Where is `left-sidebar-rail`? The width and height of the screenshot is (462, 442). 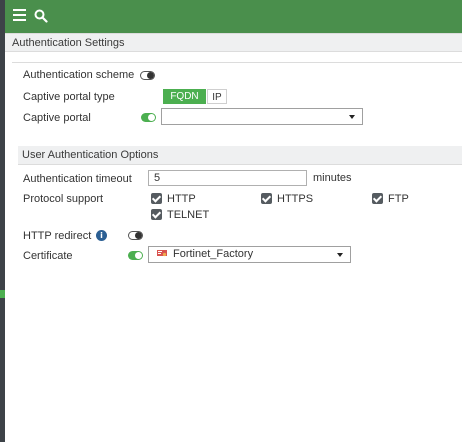
left-sidebar-rail is located at coordinates (2, 221).